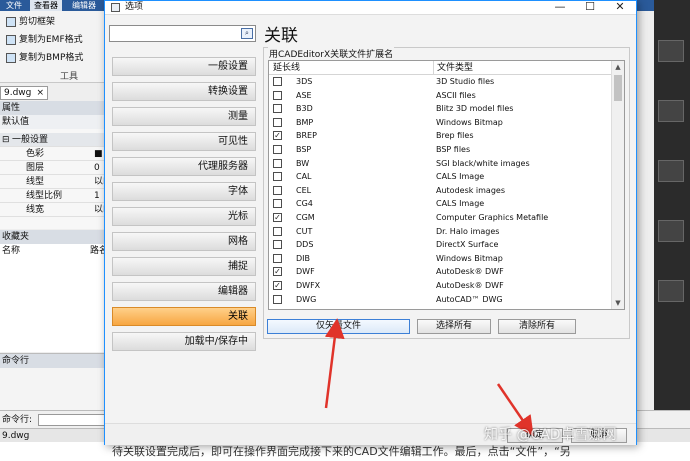 Image resolution: width=690 pixels, height=461 pixels. I want to click on nav-editor: 编辑器, so click(184, 291).